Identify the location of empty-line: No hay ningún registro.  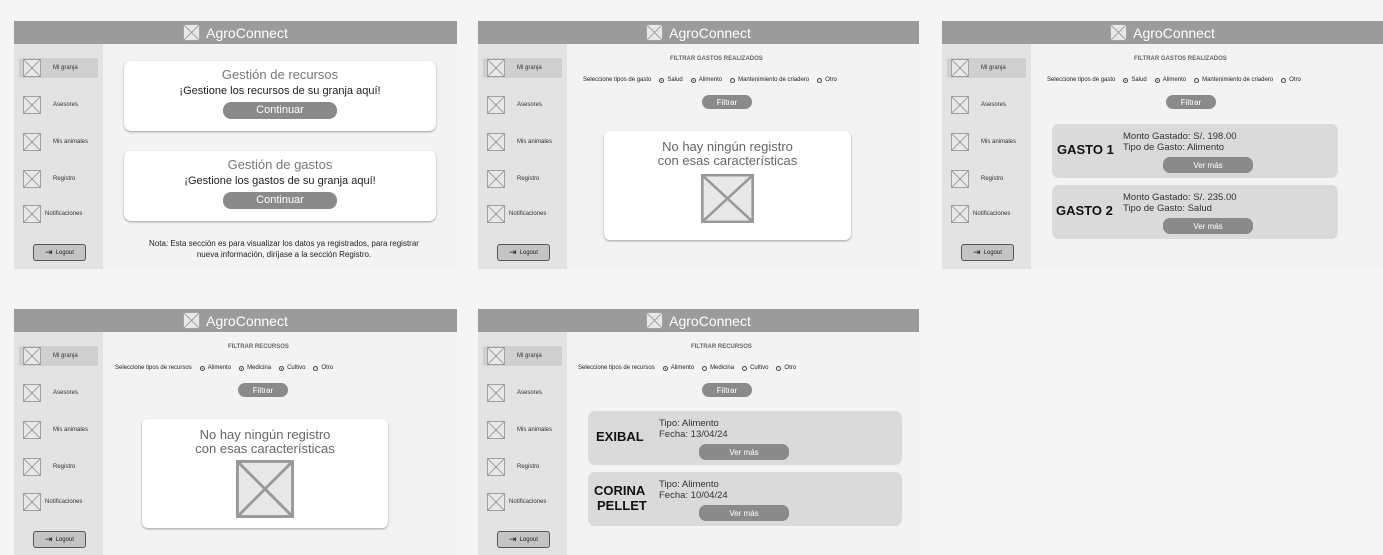
(727, 146).